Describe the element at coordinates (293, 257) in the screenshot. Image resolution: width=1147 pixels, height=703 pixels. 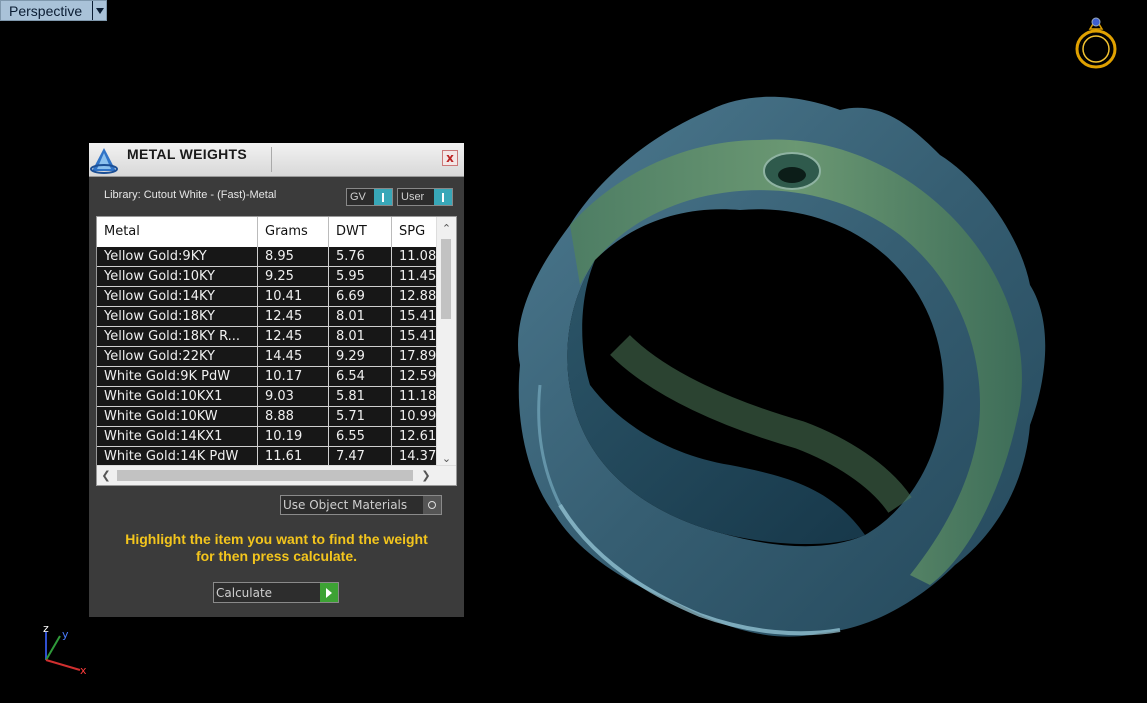
I see `cell-grams: 8.95` at that location.